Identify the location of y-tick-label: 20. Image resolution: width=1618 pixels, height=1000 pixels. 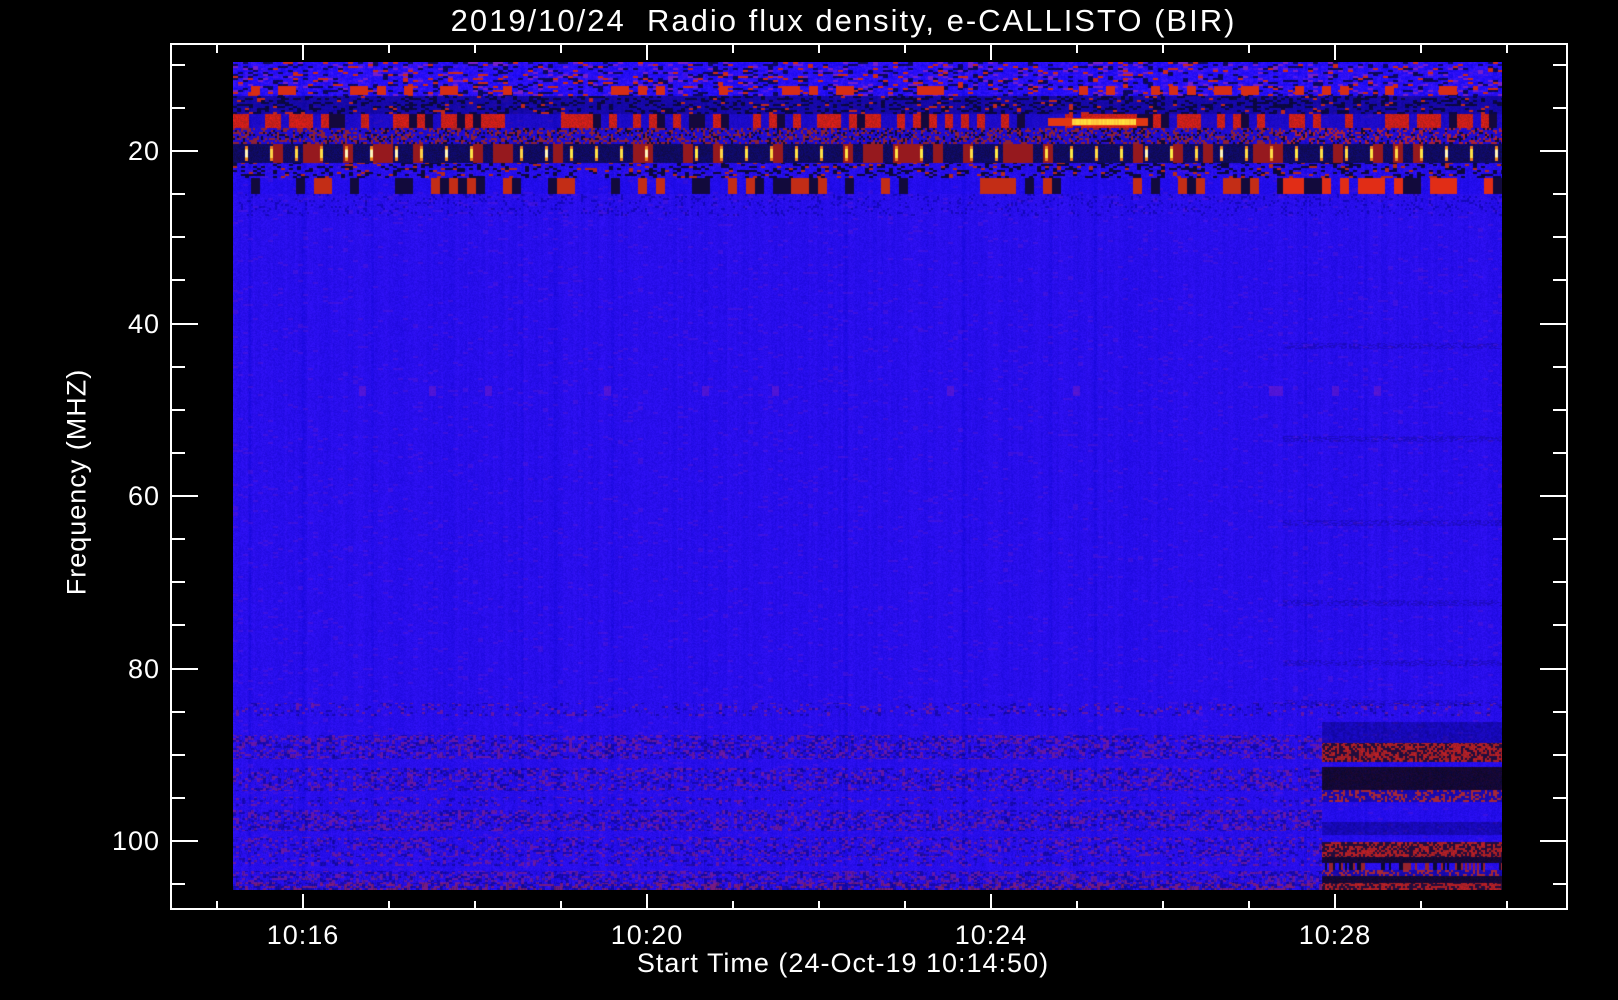
(143, 151).